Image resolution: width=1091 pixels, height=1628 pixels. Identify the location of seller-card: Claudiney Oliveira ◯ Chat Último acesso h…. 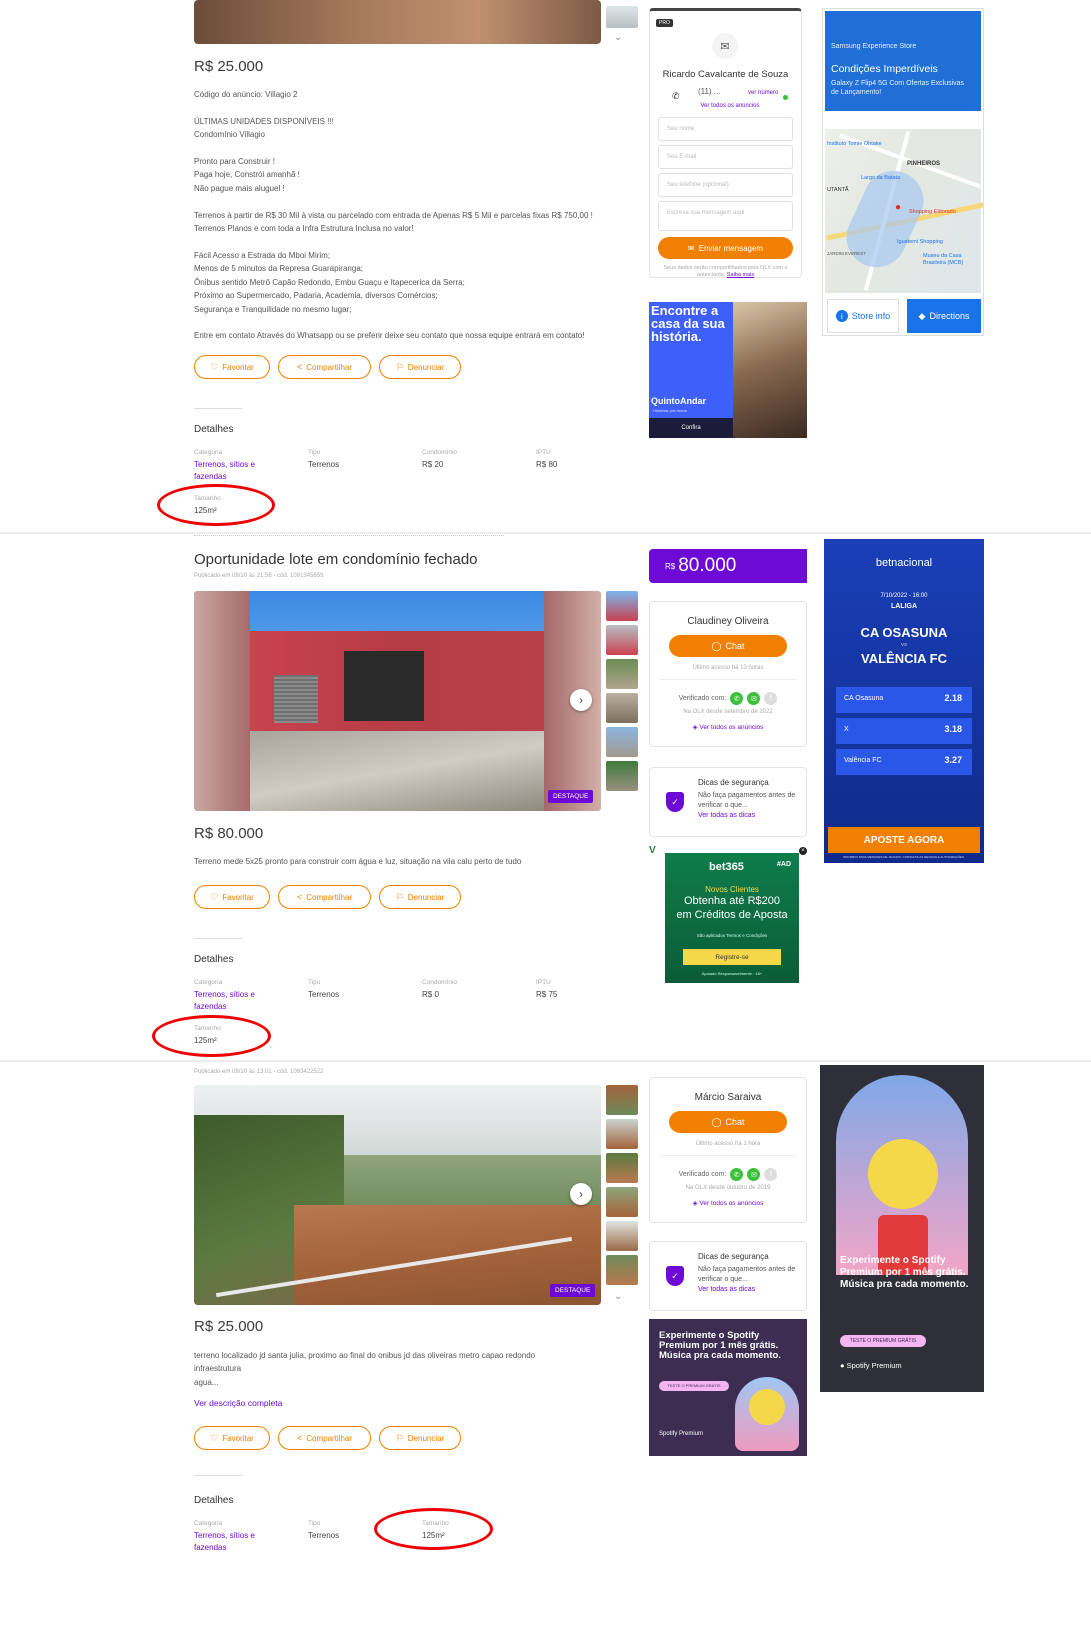
(728, 674).